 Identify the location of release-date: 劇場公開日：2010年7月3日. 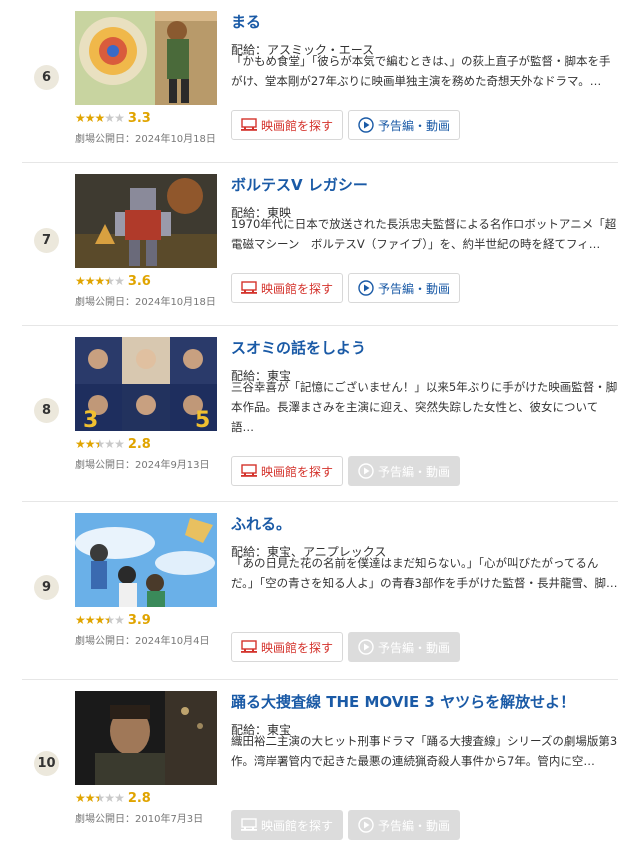
(139, 819).